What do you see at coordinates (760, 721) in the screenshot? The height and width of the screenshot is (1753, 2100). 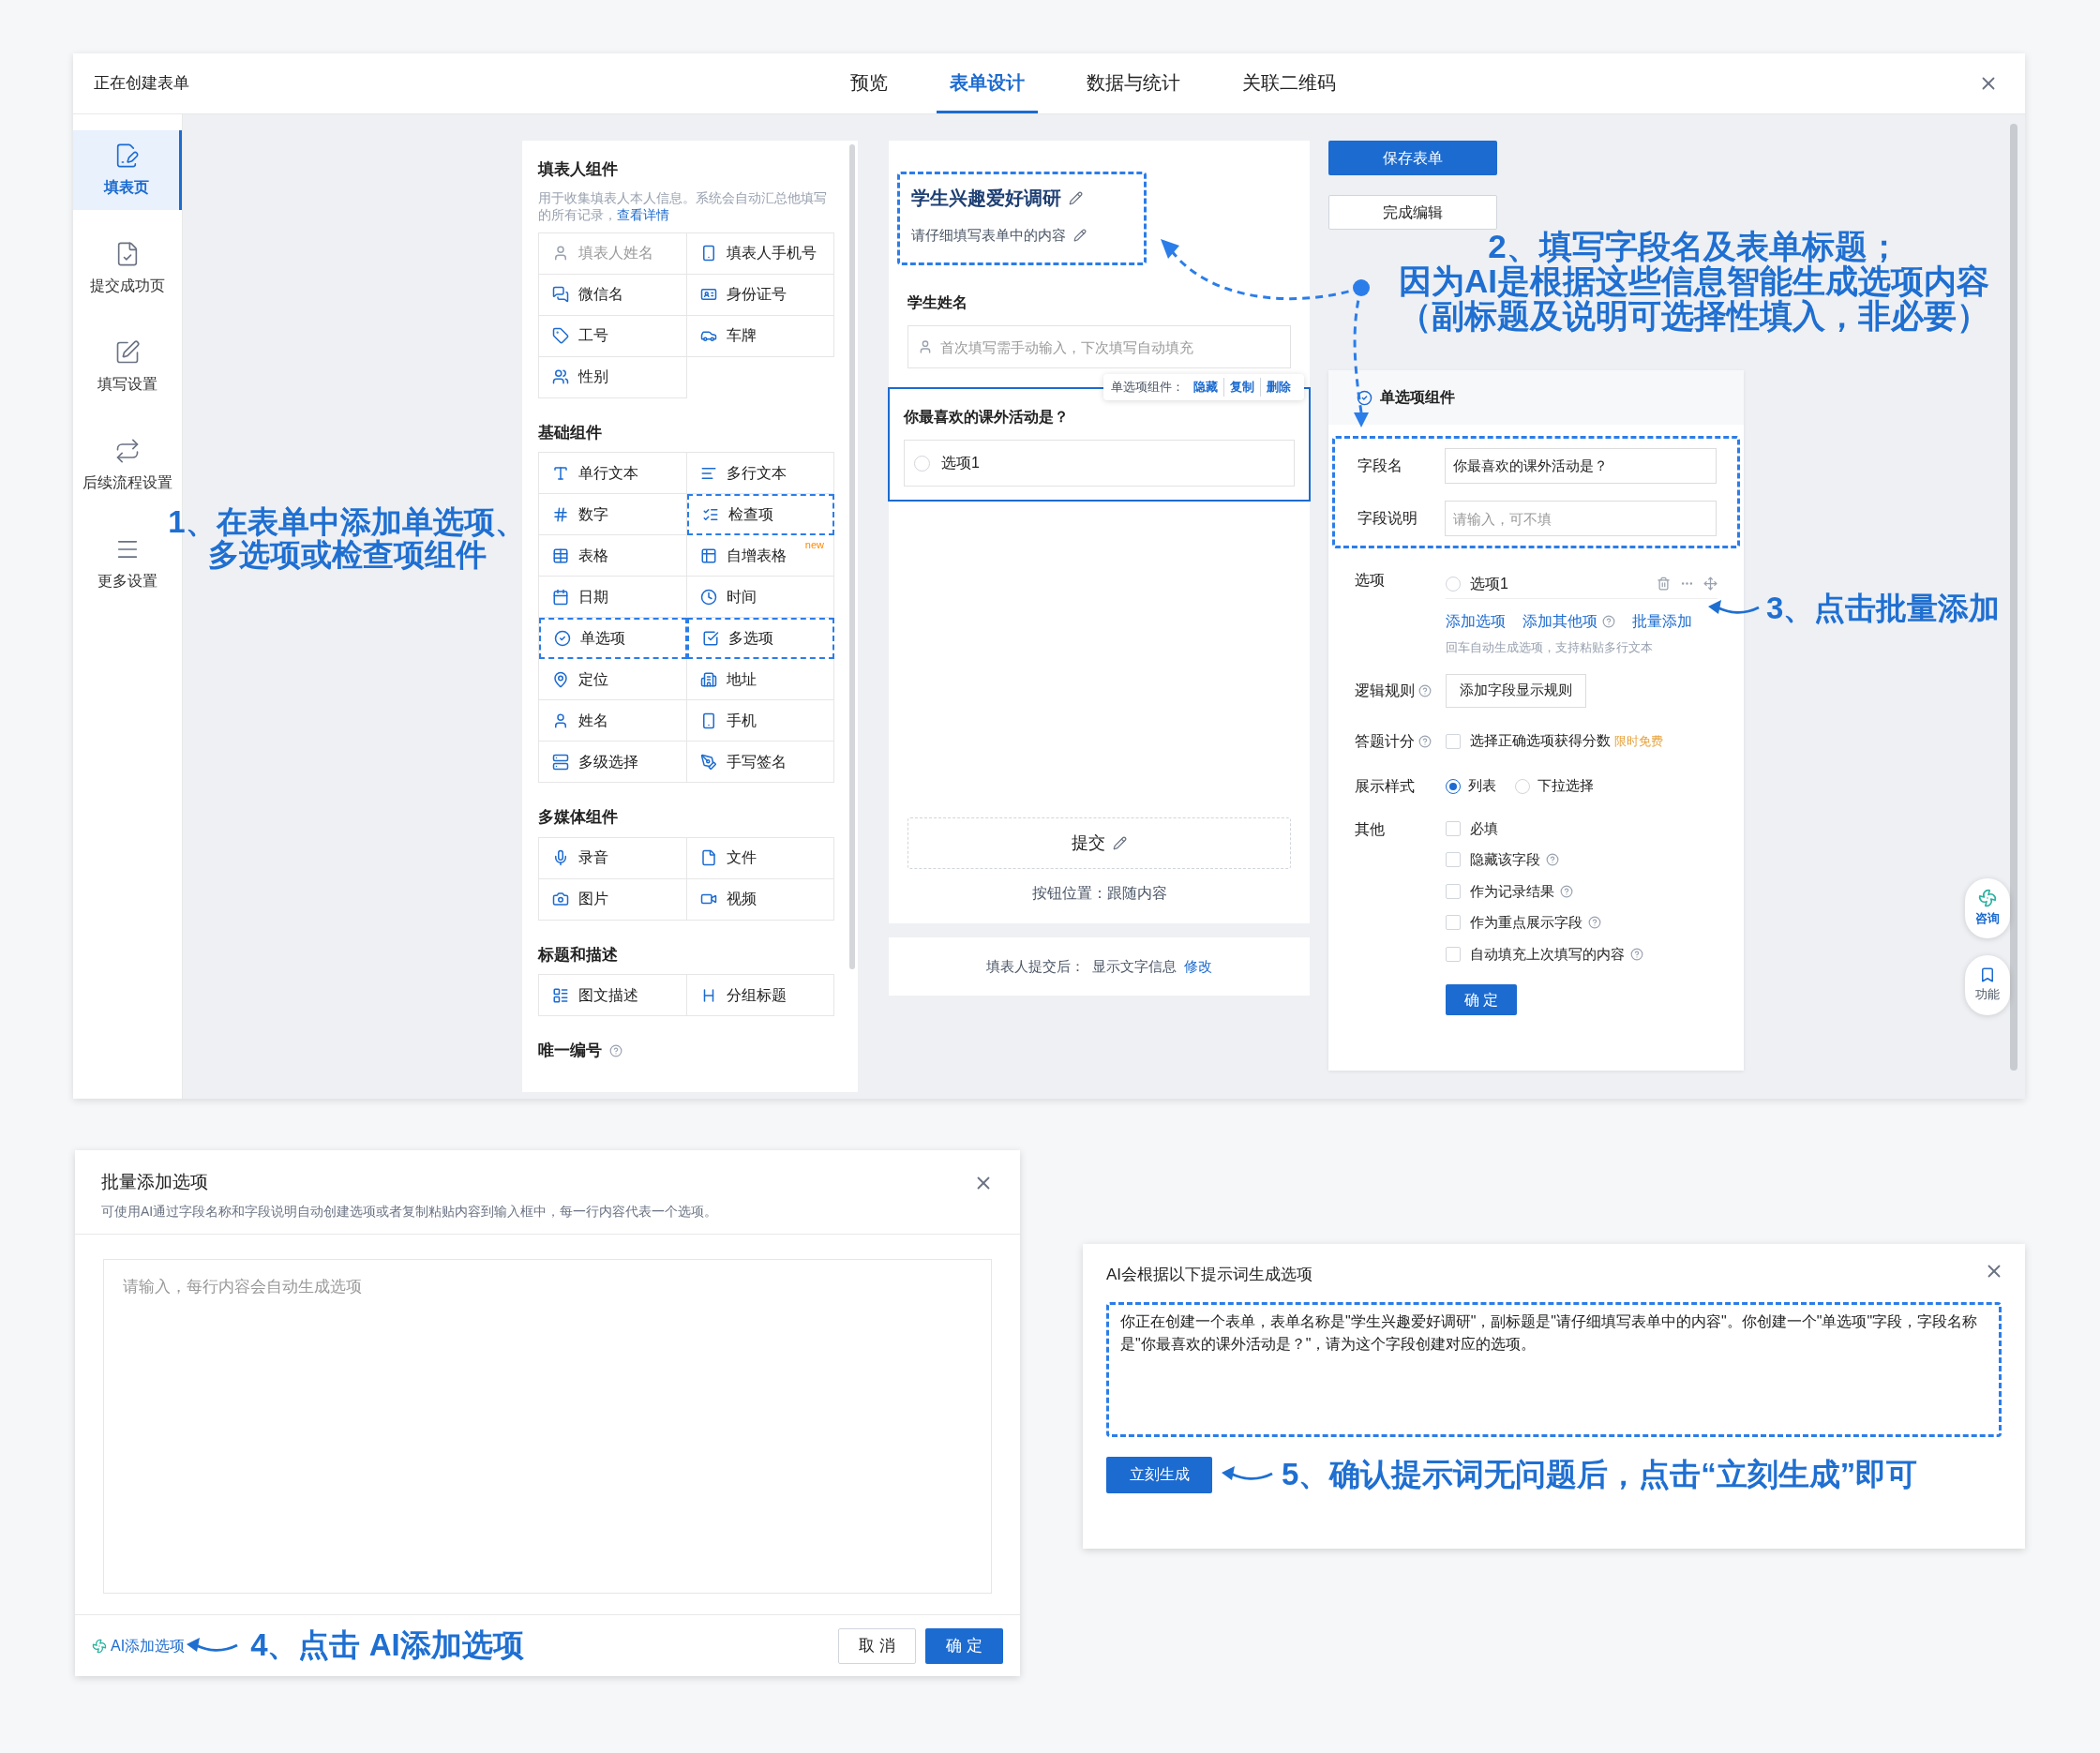 I see `component-item: 手机` at bounding box center [760, 721].